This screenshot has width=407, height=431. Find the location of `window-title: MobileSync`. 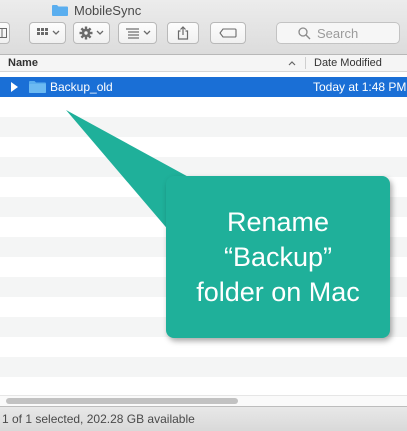

window-title: MobileSync is located at coordinates (96, 10).